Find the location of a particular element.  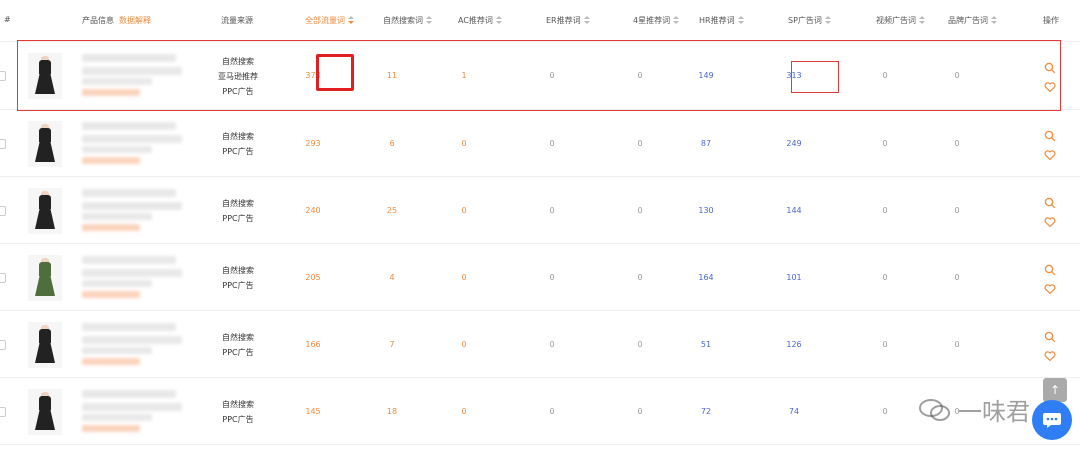

cell-video: 0 is located at coordinates (885, 277).